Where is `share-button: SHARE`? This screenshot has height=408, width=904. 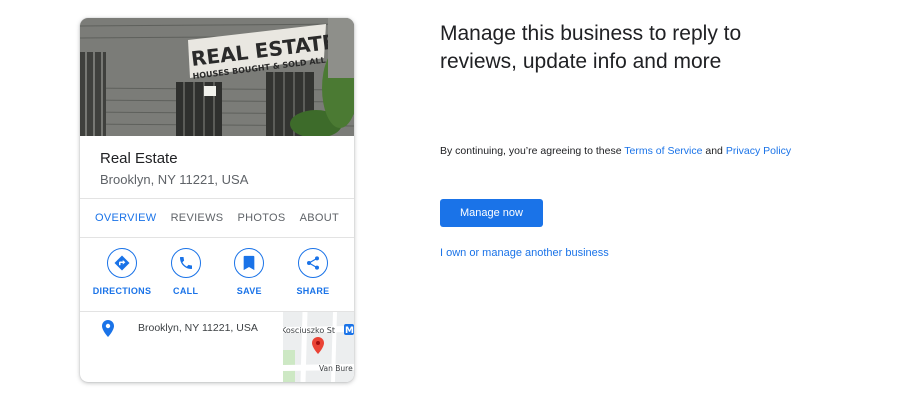 share-button: SHARE is located at coordinates (313, 279).